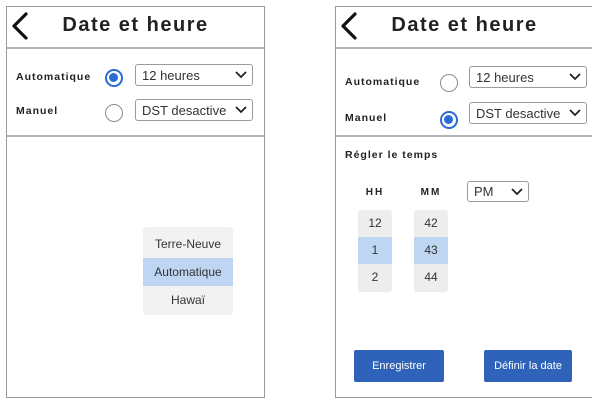 This screenshot has height=399, width=592. Describe the element at coordinates (431, 277) in the screenshot. I see `minute-option: 44` at that location.